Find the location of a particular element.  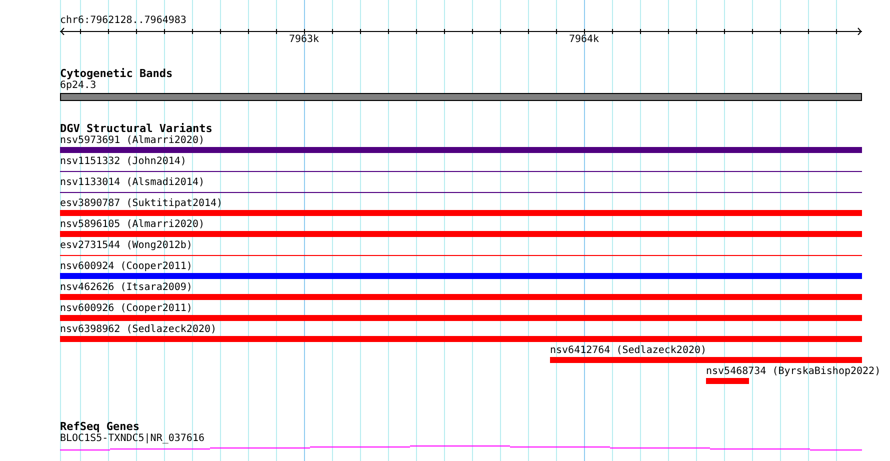

gene-label: BLOC1S5-TXNDC5|NR_037616 is located at coordinates (132, 439).